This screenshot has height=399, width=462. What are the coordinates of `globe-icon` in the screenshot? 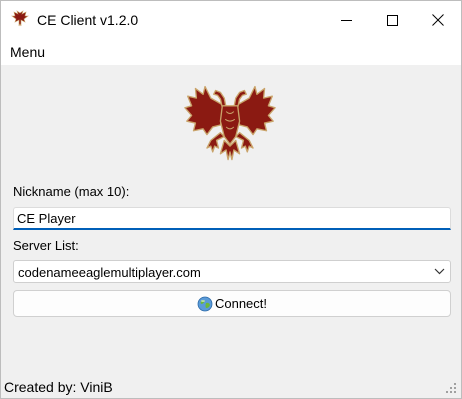 It's located at (205, 303).